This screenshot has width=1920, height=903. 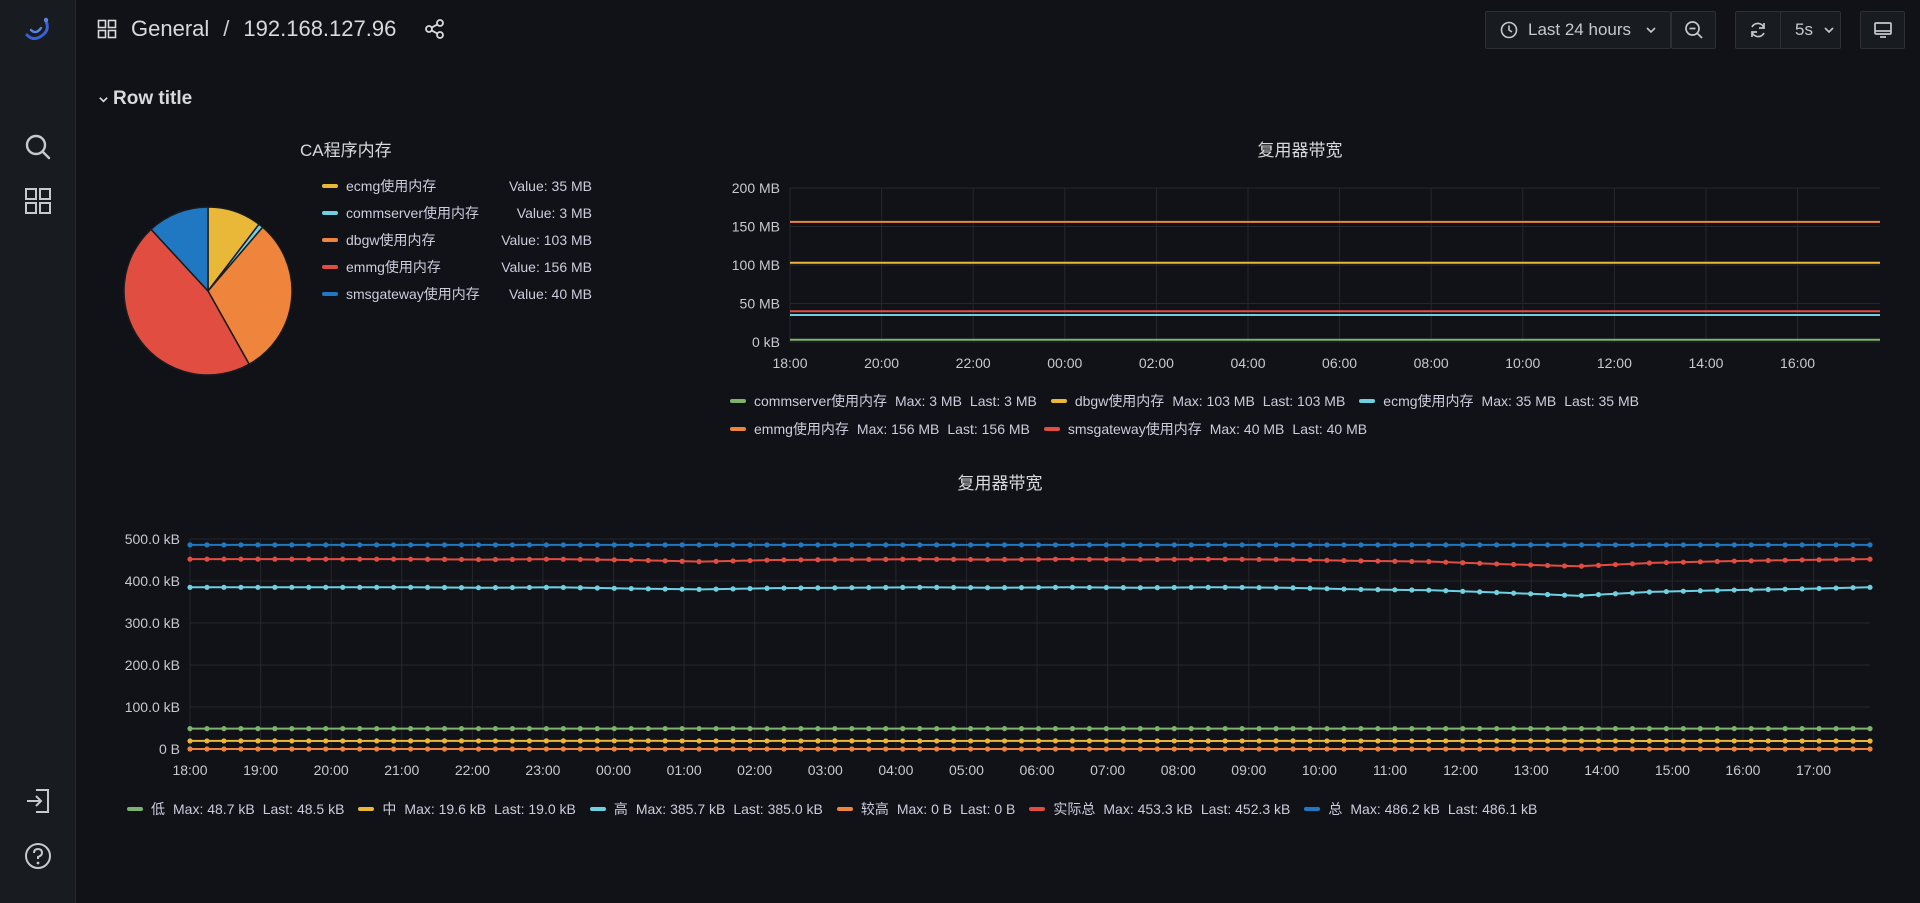 I want to click on mux-panel-1-title: 复用器带宽, so click(x=1300, y=148).